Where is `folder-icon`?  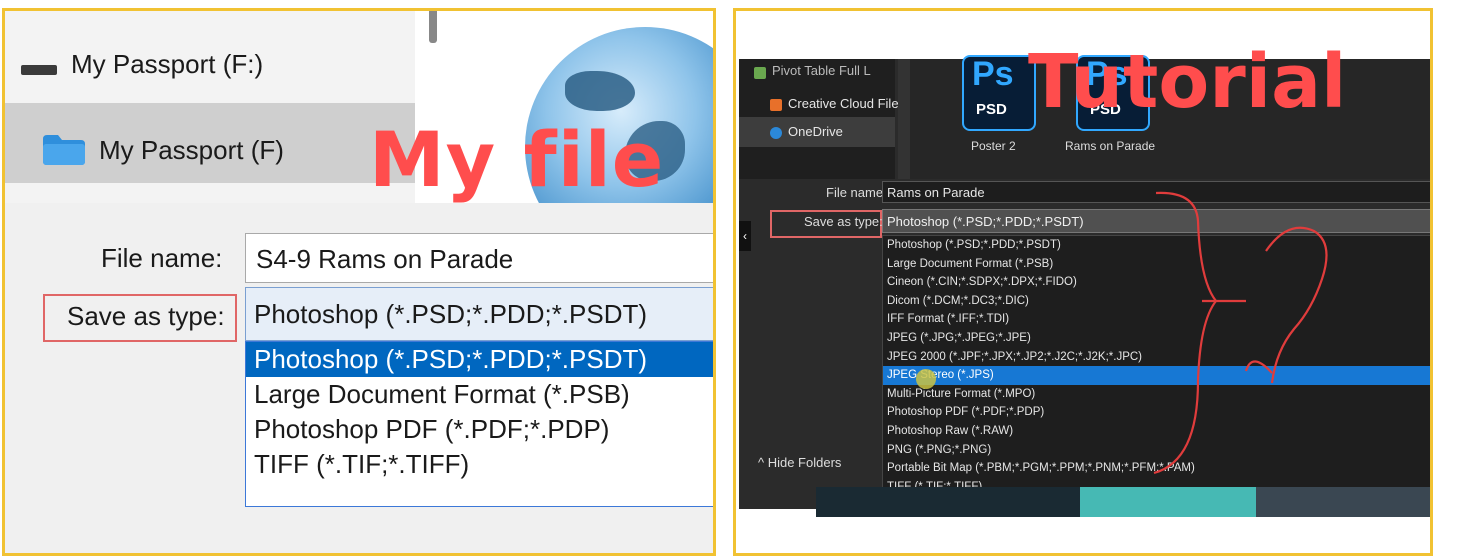 folder-icon is located at coordinates (64, 150).